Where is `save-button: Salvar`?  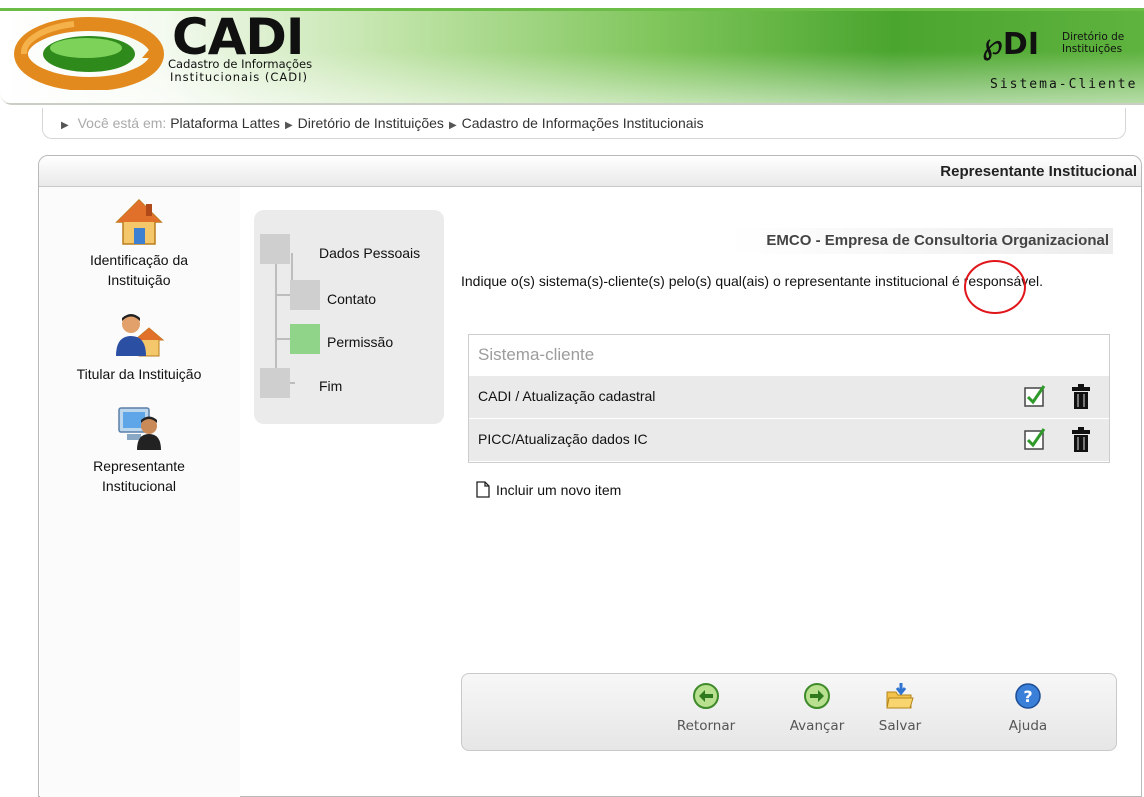
save-button: Salvar is located at coordinates (900, 708).